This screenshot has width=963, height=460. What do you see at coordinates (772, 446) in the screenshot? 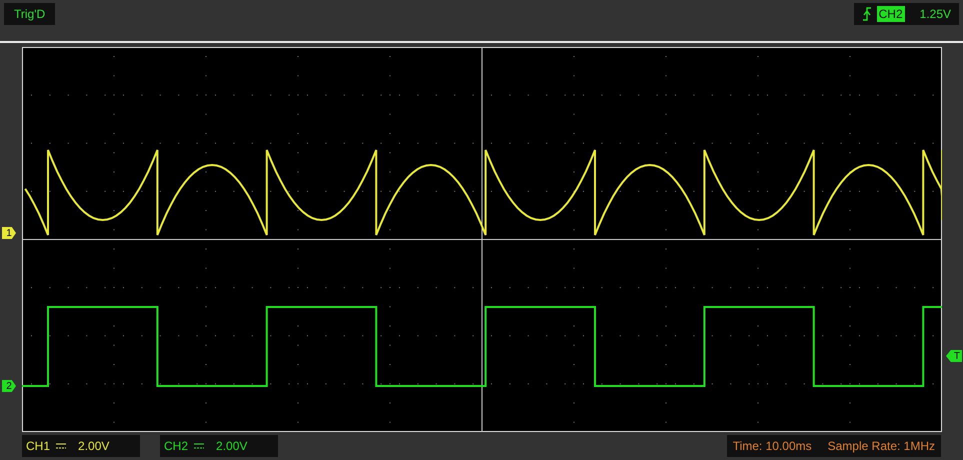
I see `timebase: Time: 10.00ms` at bounding box center [772, 446].